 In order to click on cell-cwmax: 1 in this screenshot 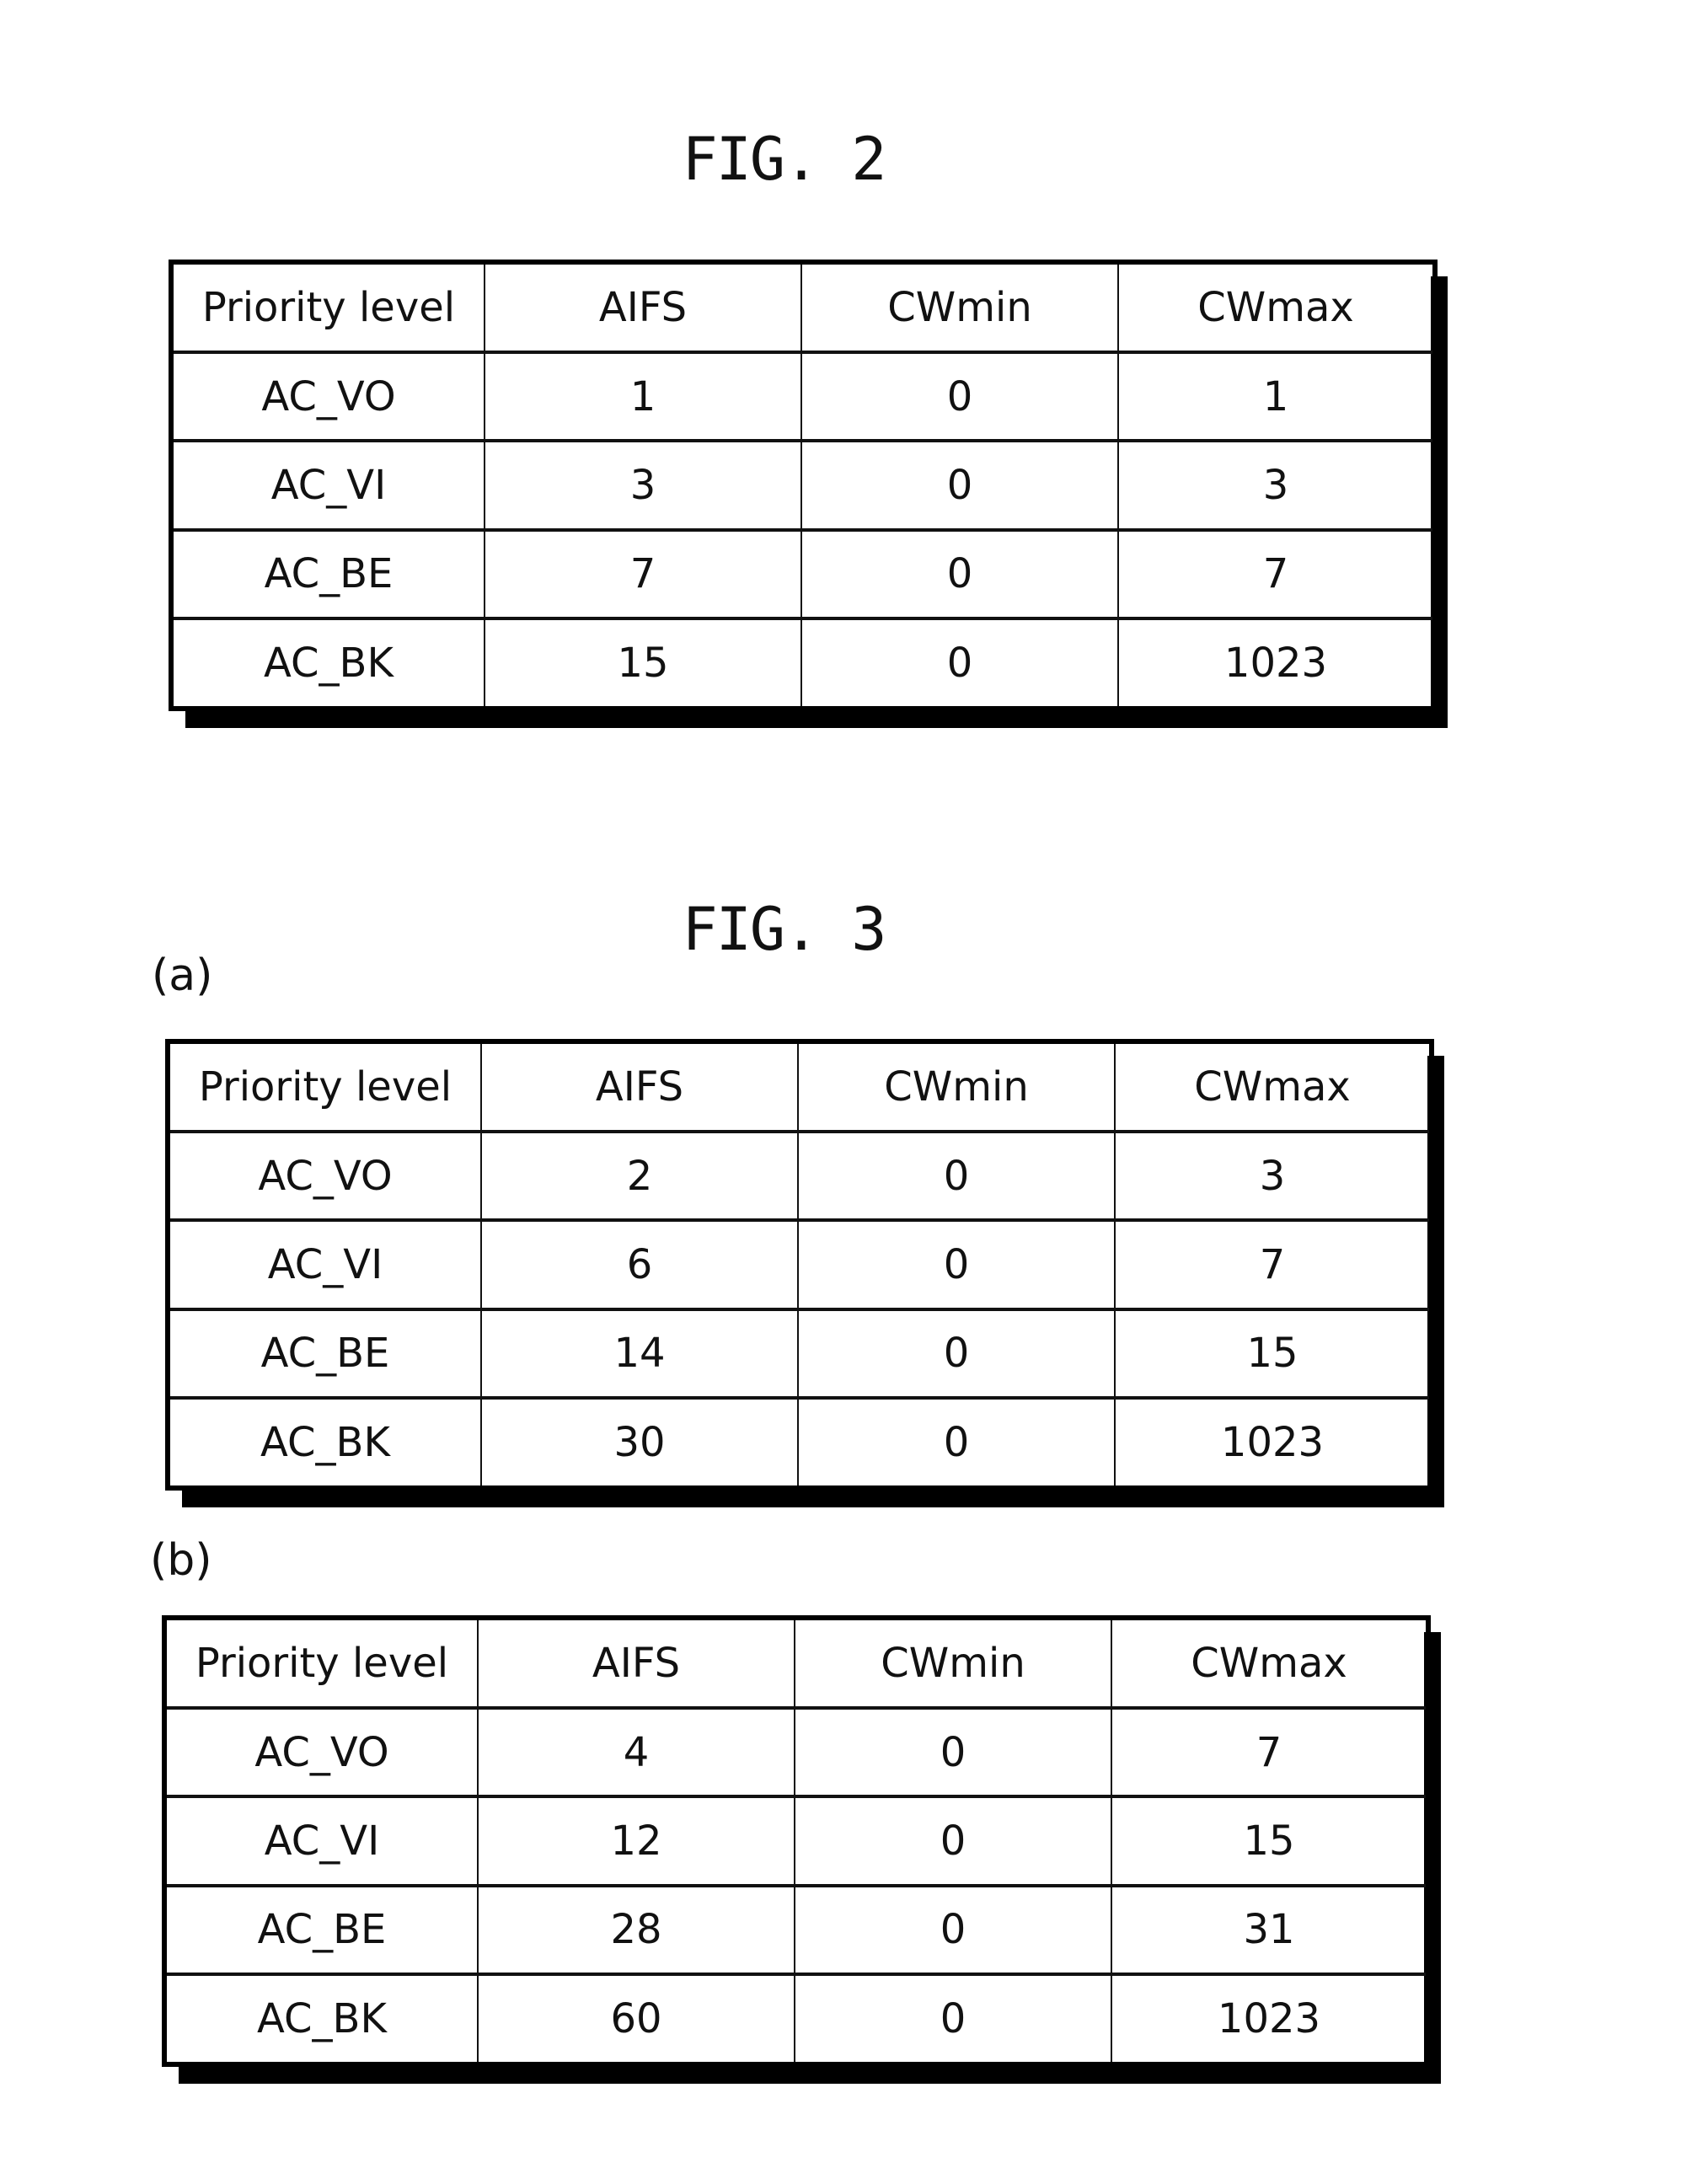, I will do `click(1276, 397)`.